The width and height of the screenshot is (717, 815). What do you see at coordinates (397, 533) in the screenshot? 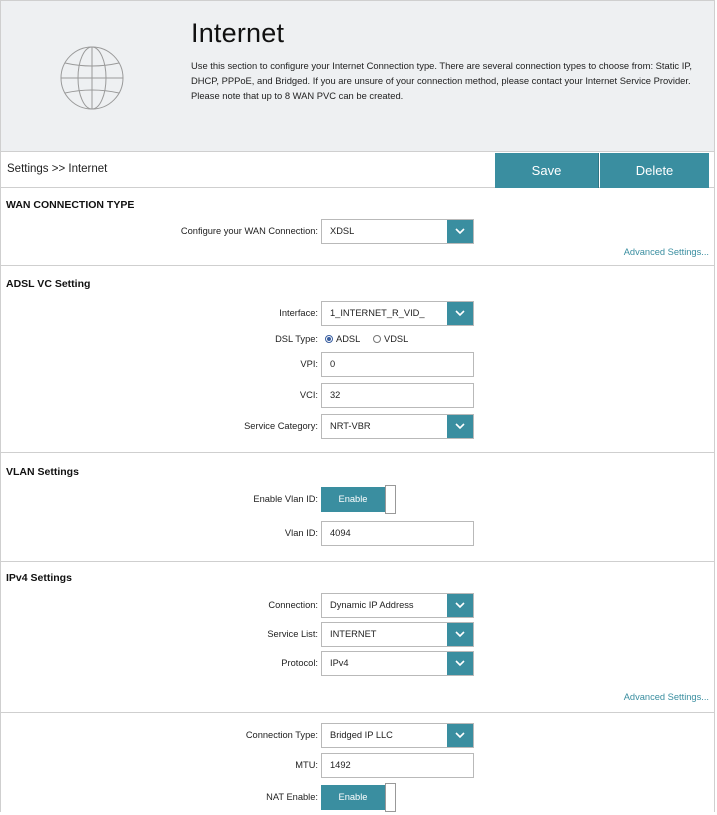
I see `vlan-id-input: 4094` at bounding box center [397, 533].